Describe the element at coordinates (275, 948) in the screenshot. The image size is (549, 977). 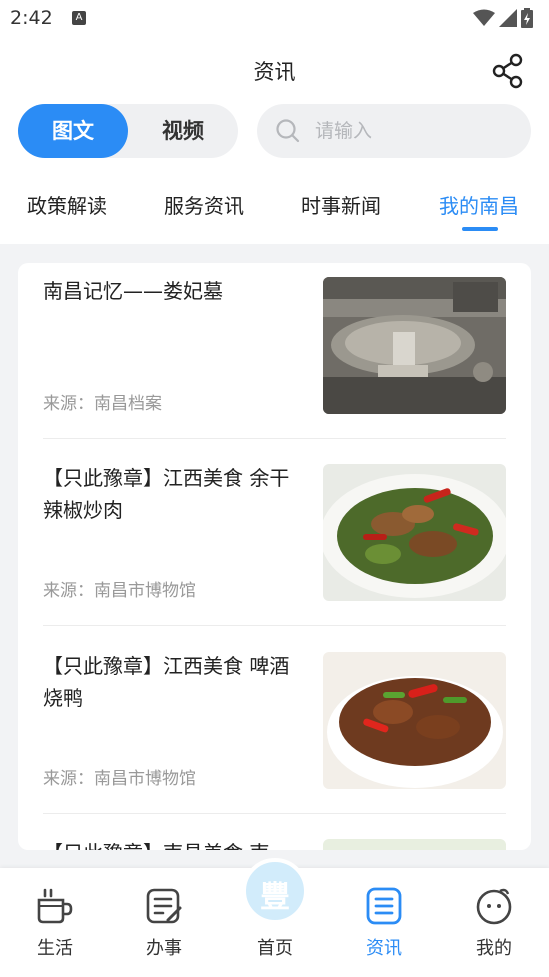
I see `nav-label: 首页` at that location.